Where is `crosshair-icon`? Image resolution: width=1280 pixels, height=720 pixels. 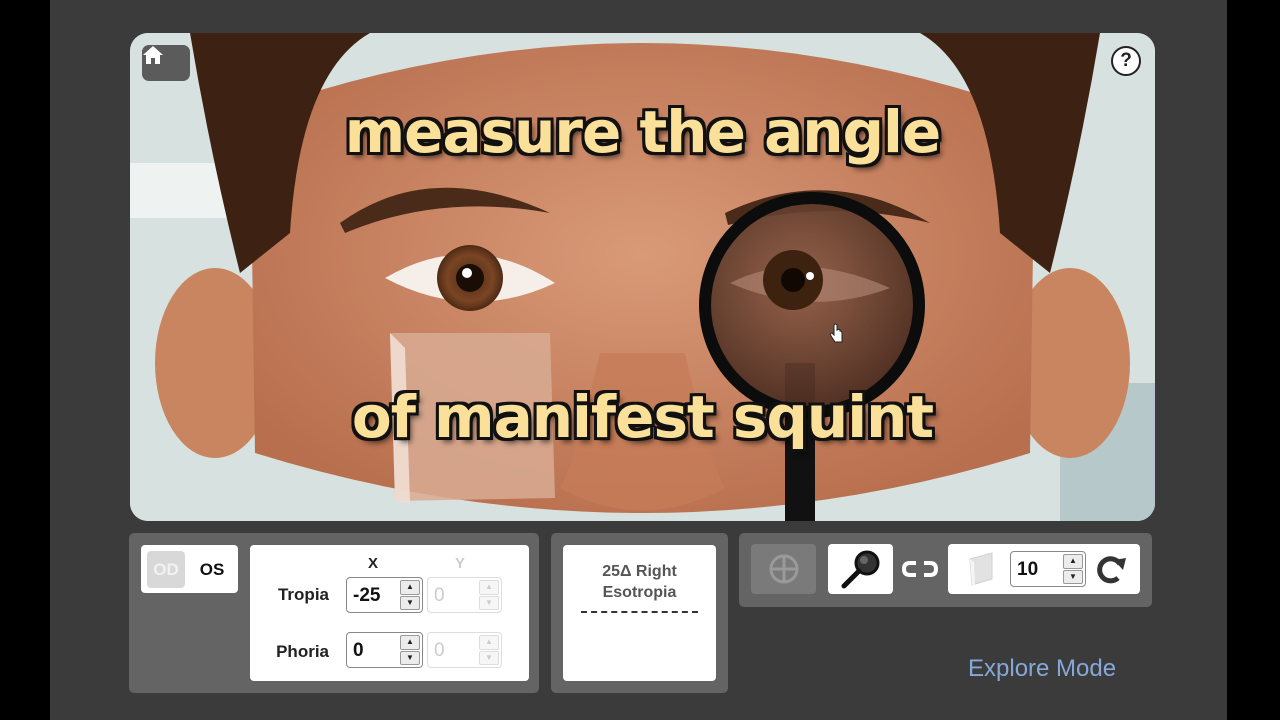
crosshair-icon is located at coordinates (783, 569).